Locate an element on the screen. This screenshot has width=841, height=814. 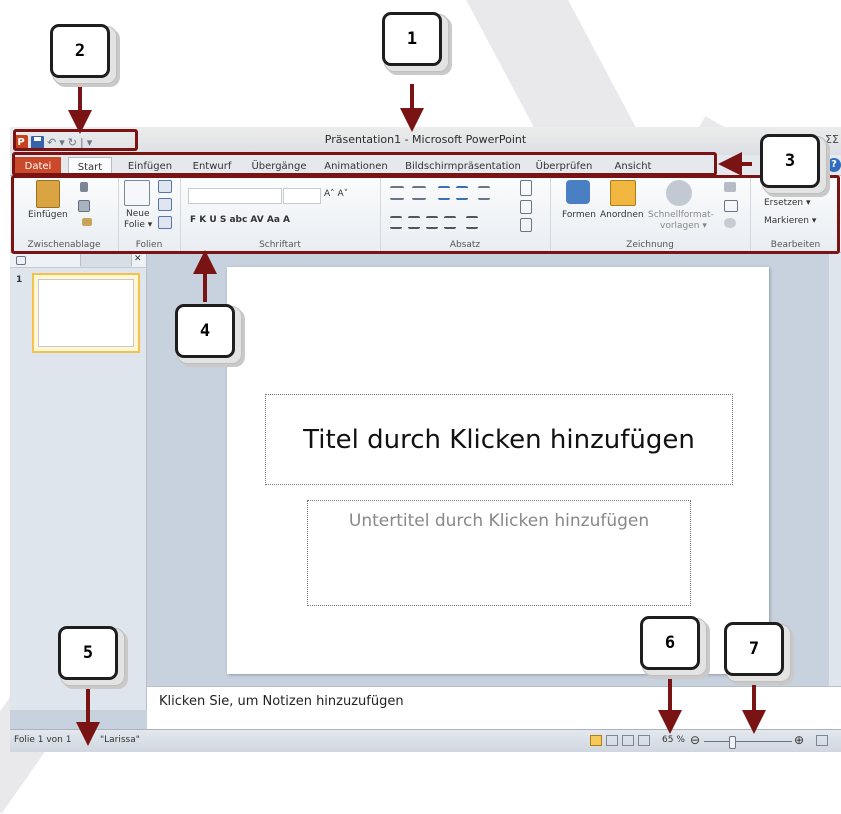
highlight-tab-bar is located at coordinates (364, 164).